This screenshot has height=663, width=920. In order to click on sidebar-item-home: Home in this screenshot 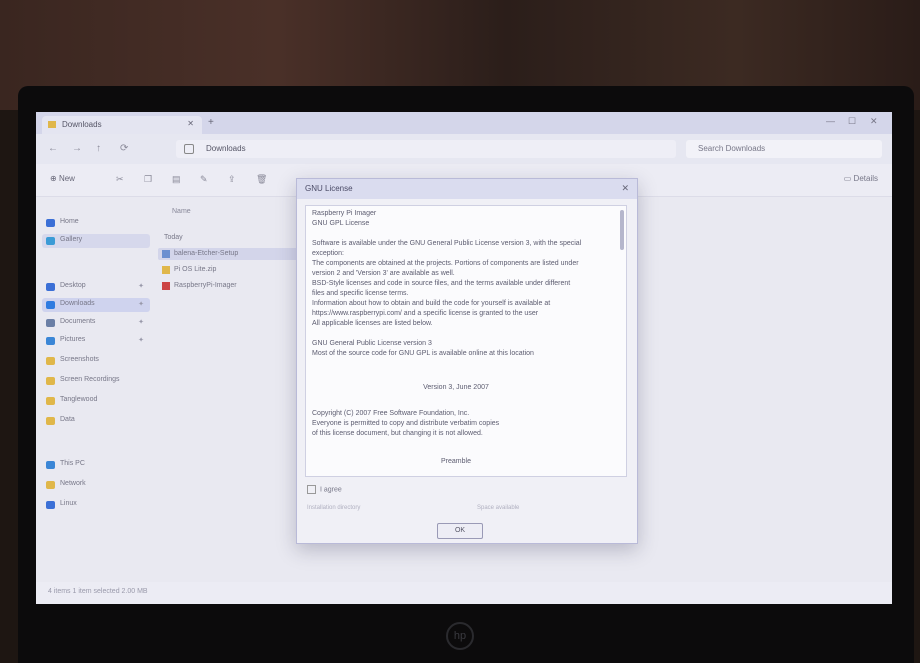, I will do `click(96, 223)`.